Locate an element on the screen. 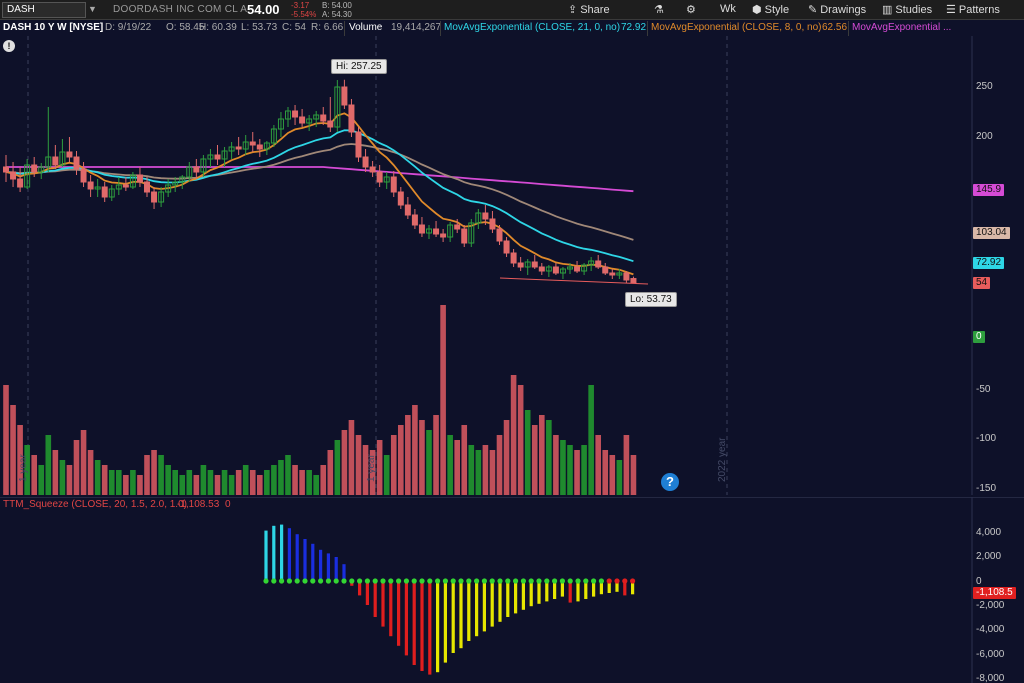 This screenshot has height=683, width=1024. osc-tick: -2,000 is located at coordinates (990, 605).